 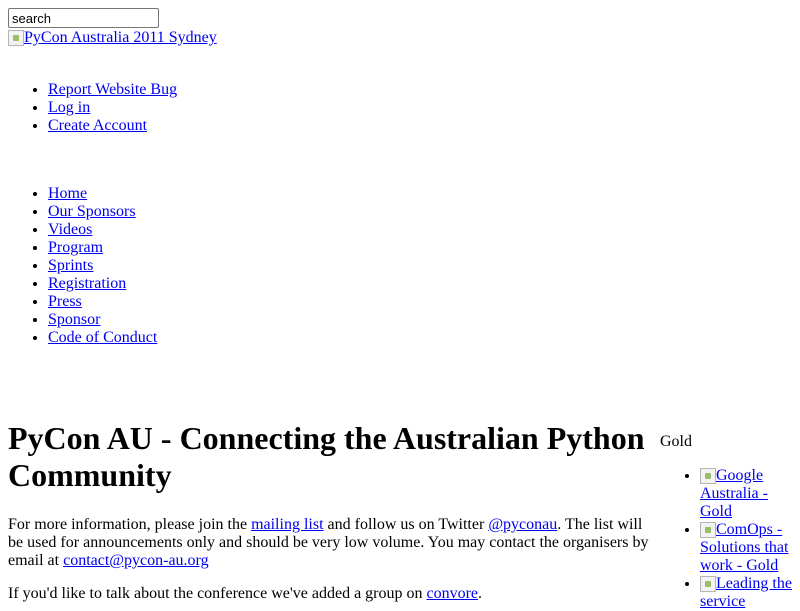 I want to click on logo-image-icon, so click(x=16, y=38).